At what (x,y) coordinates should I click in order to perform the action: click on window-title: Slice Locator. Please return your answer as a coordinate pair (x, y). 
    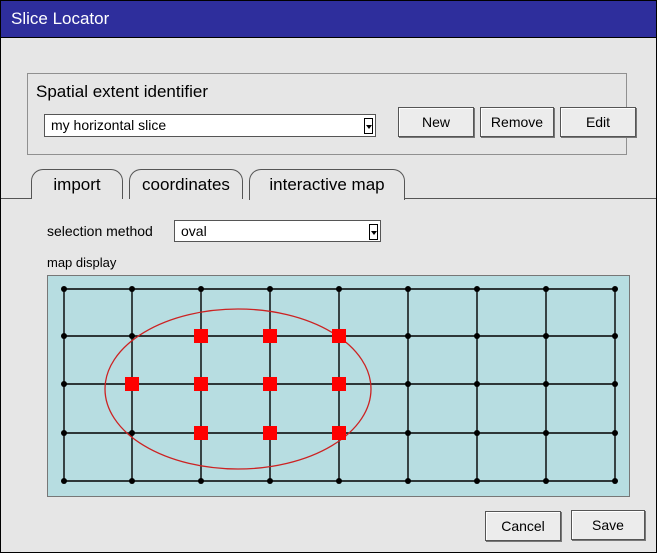
    Looking at the image, I should click on (60, 18).